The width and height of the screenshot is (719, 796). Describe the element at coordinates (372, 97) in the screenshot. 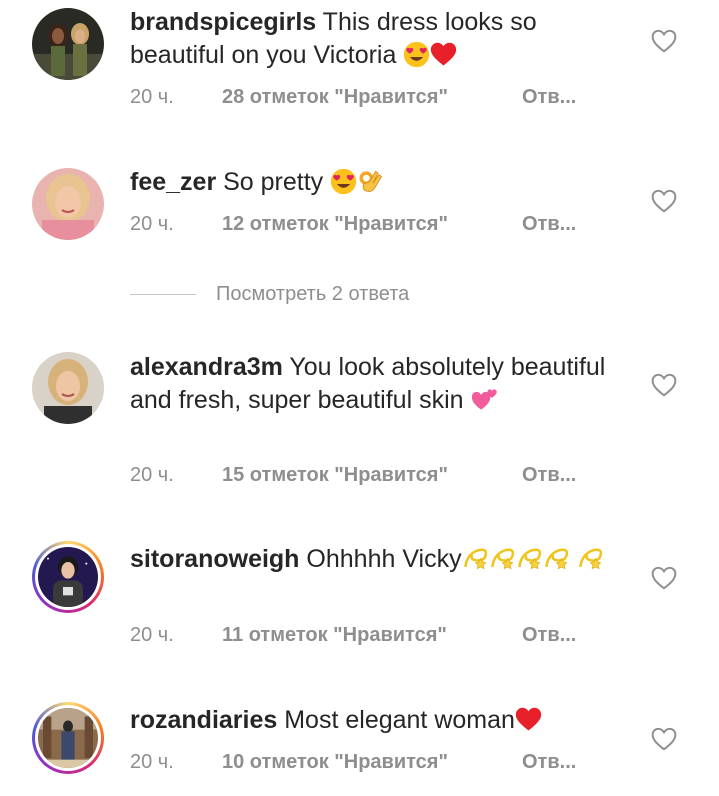

I see `comment-likes: 28 отметок "Нравится"` at that location.